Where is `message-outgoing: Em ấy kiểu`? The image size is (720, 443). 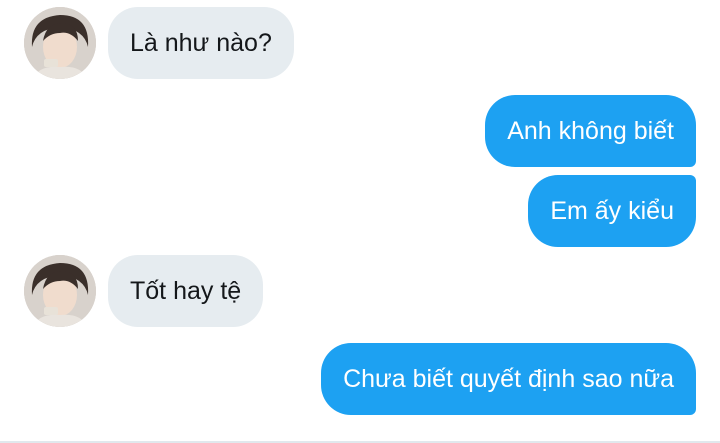
message-outgoing: Em ấy kiểu is located at coordinates (612, 211).